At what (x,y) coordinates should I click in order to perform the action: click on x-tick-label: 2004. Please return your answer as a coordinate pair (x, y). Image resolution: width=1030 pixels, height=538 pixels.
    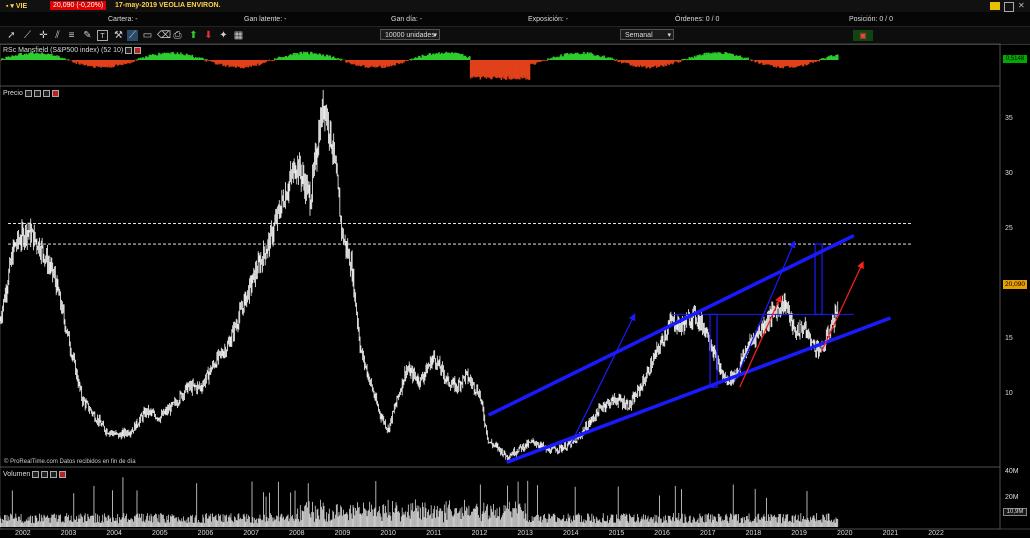
    Looking at the image, I should click on (114, 533).